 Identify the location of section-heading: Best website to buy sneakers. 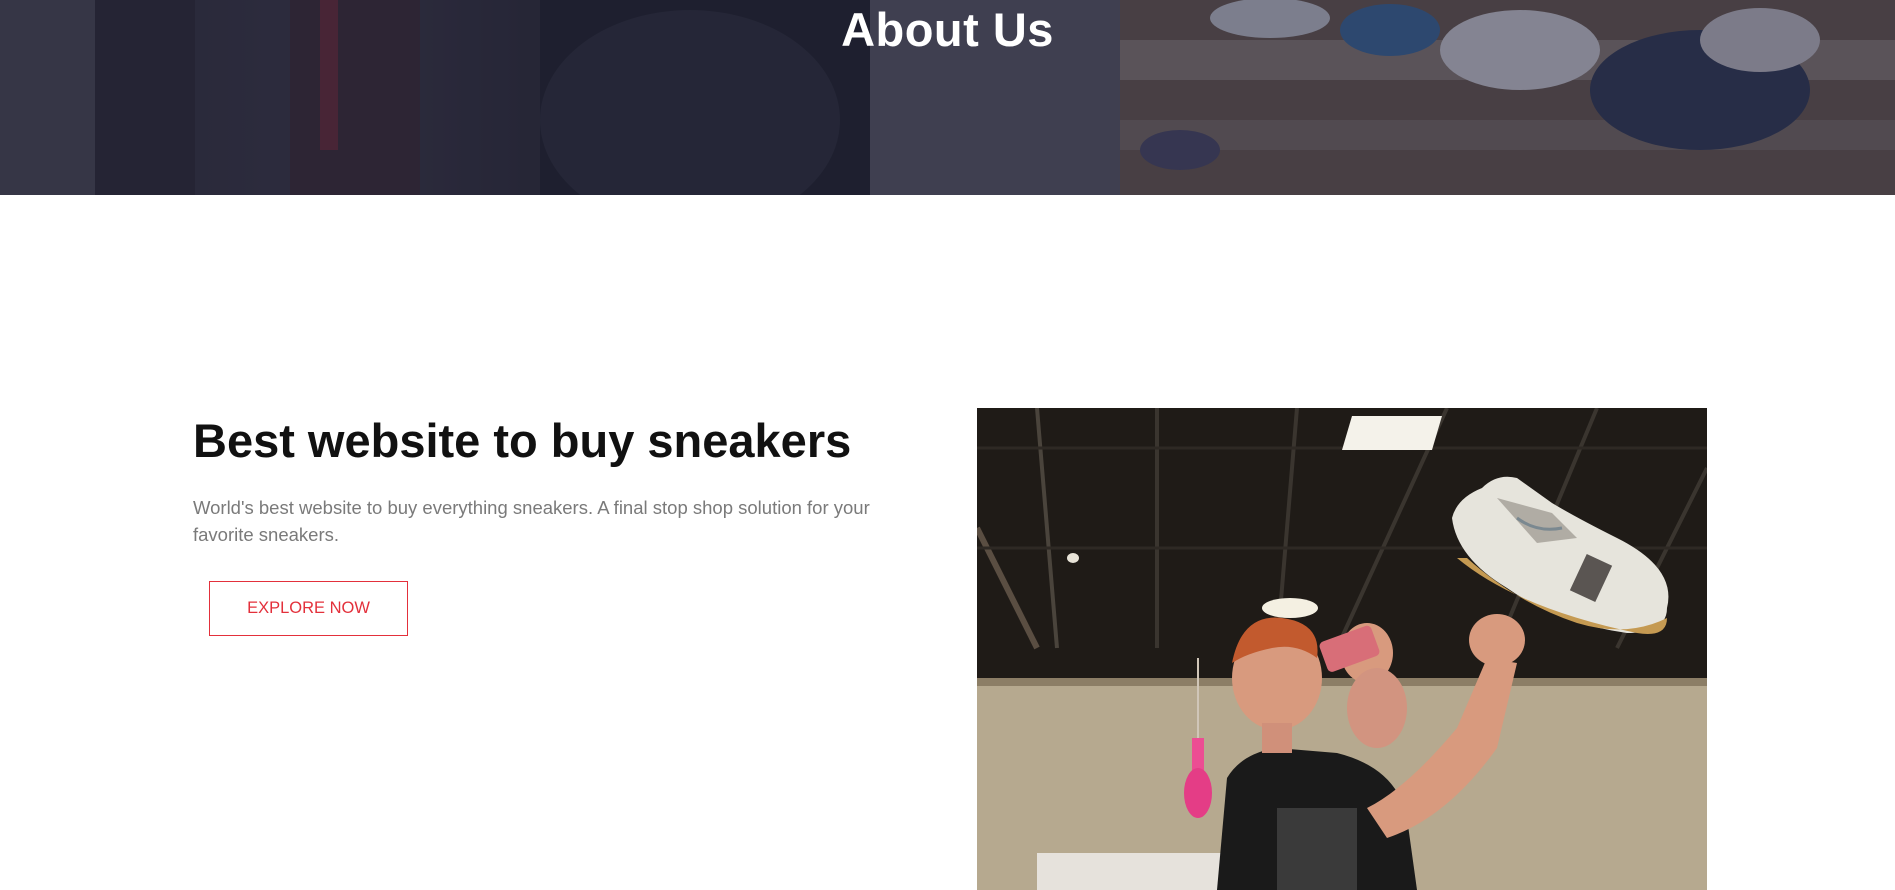
(522, 440).